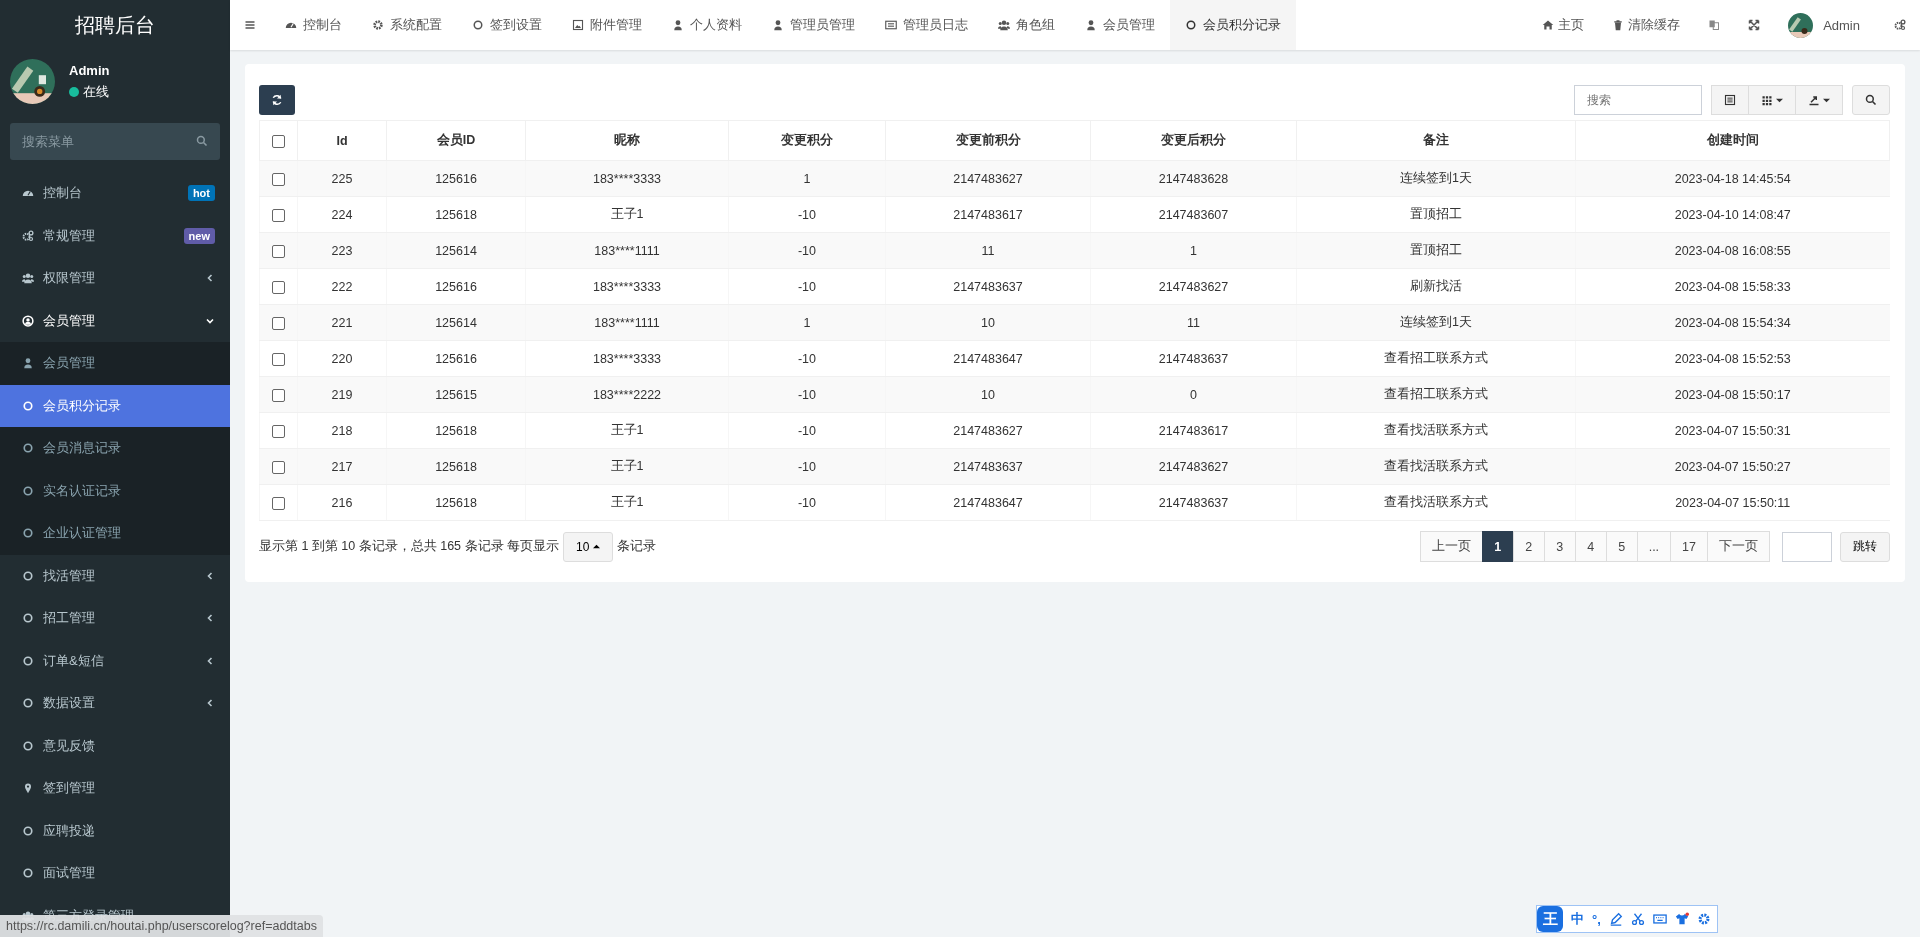 The height and width of the screenshot is (937, 1920). I want to click on shirt-icon, so click(1681, 919).